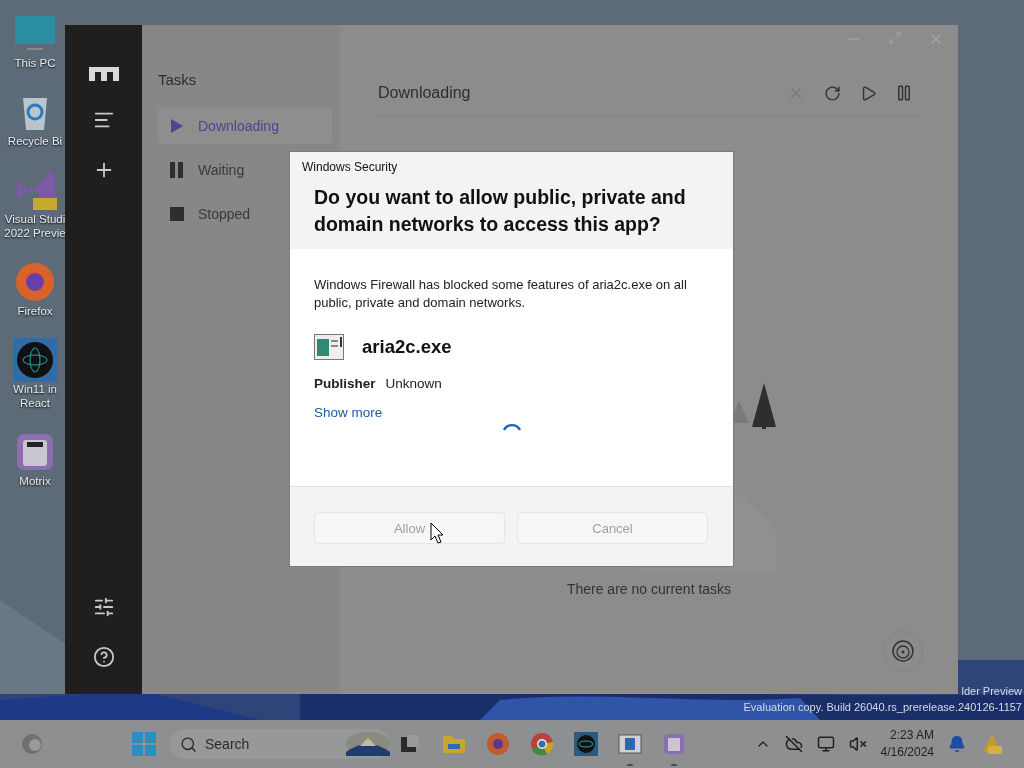 Image resolution: width=1024 pixels, height=768 pixels. What do you see at coordinates (103, 607) in the screenshot?
I see `settings-icon` at bounding box center [103, 607].